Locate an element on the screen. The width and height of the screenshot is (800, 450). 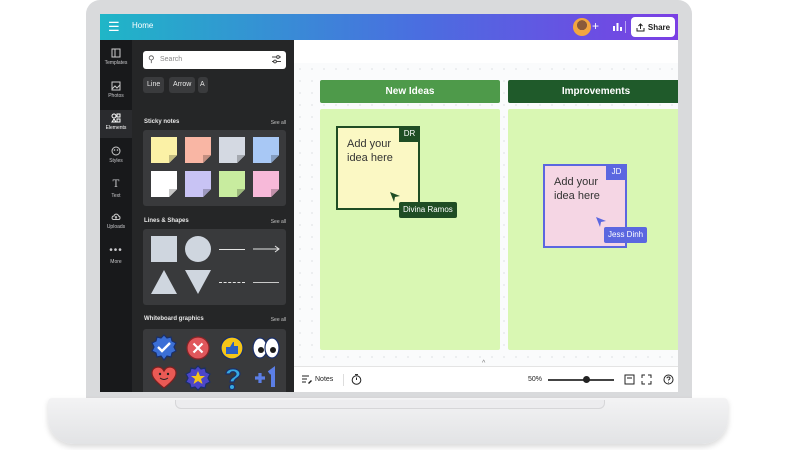
filter-icon is located at coordinates (276, 59).